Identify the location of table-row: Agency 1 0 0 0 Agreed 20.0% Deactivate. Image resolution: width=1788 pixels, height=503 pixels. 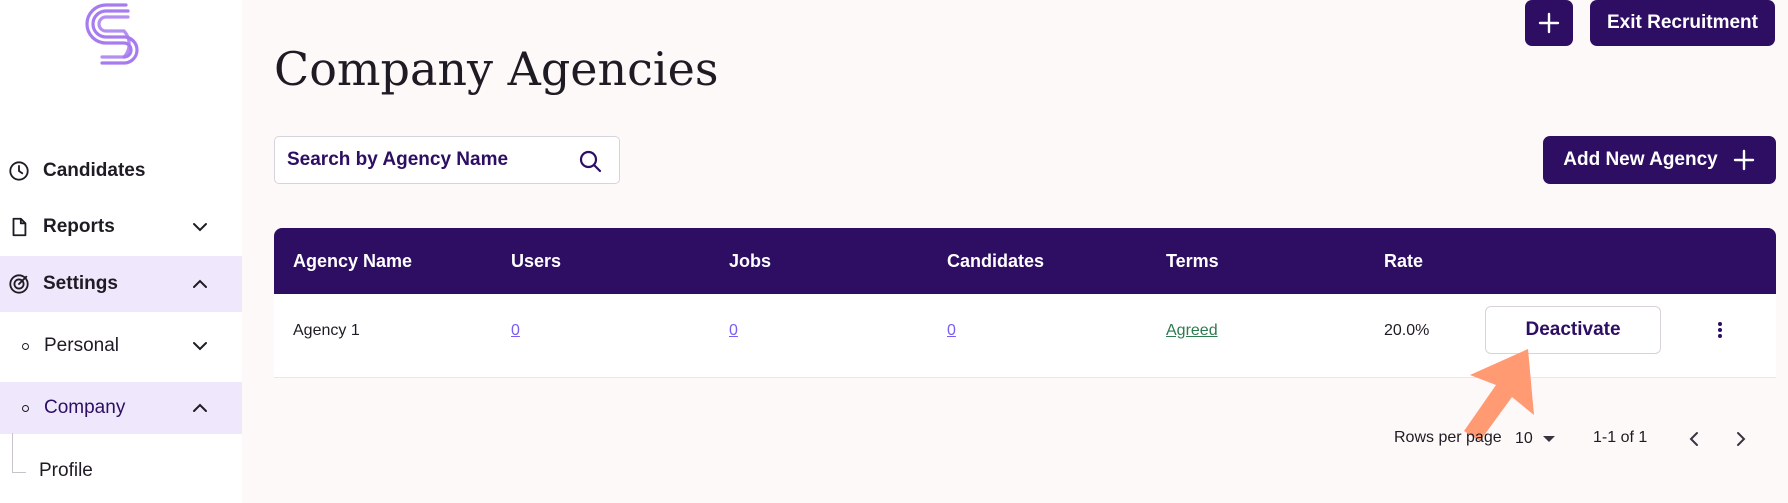
(1025, 336).